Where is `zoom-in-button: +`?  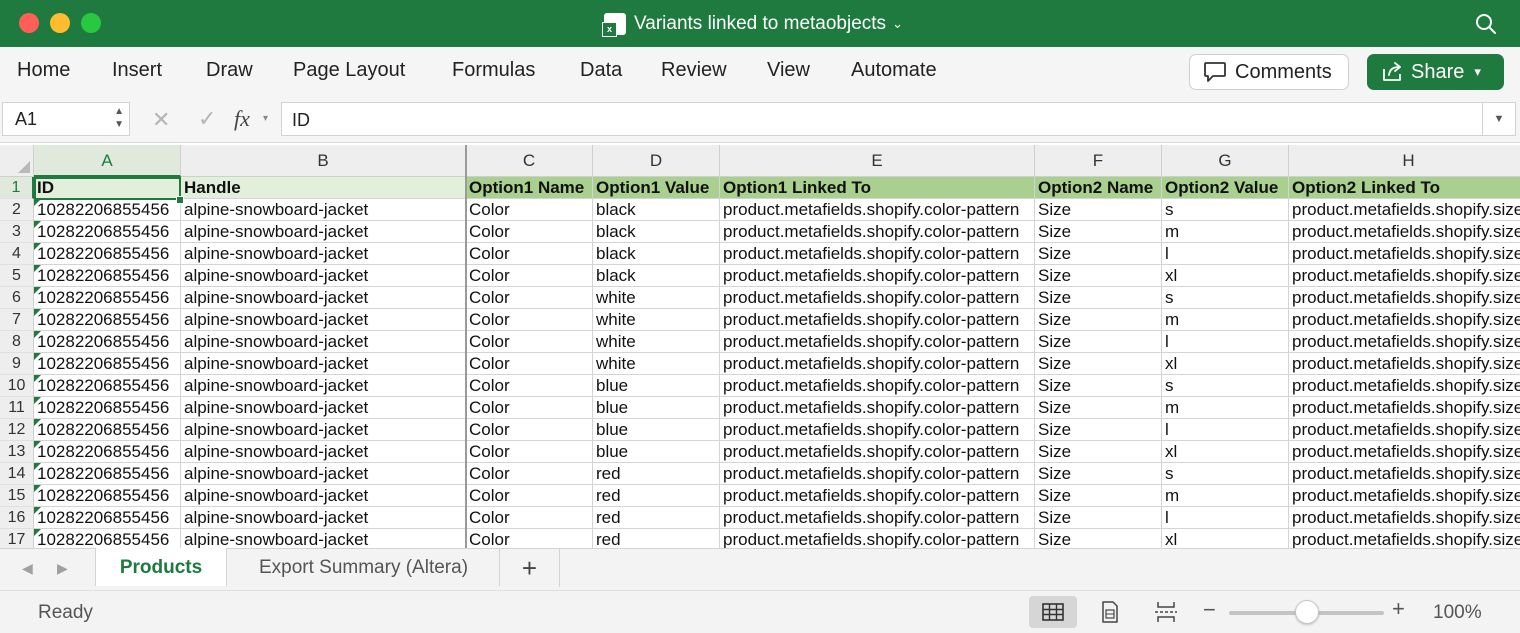
zoom-in-button: + is located at coordinates (1398, 609).